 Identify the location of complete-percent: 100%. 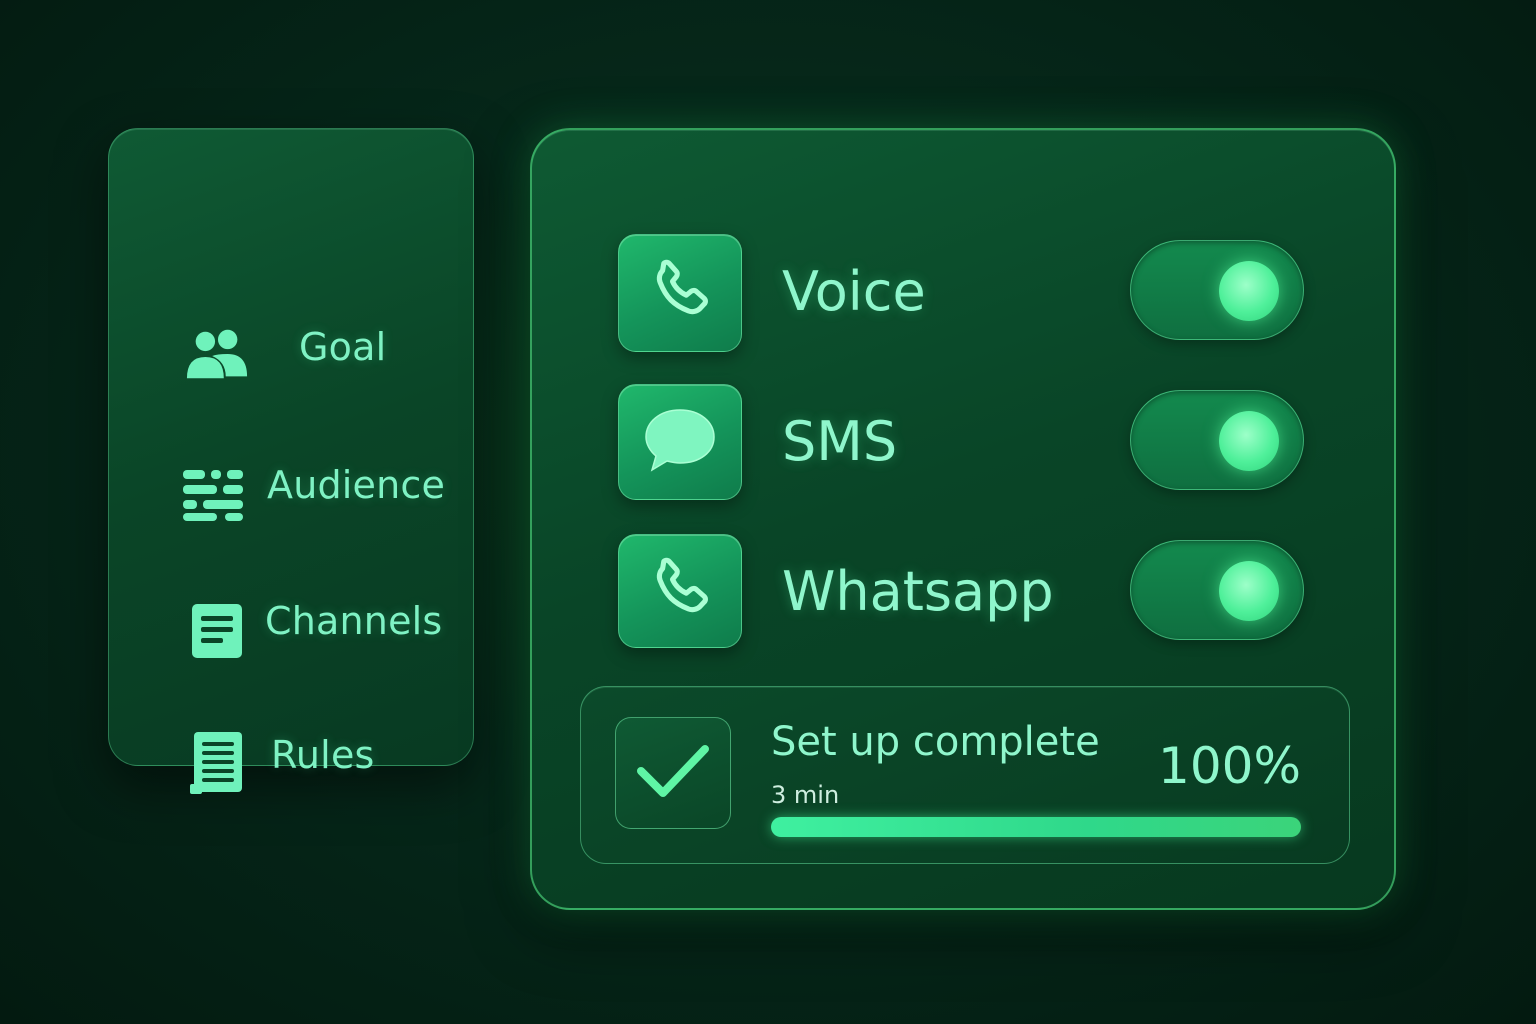
(1229, 766).